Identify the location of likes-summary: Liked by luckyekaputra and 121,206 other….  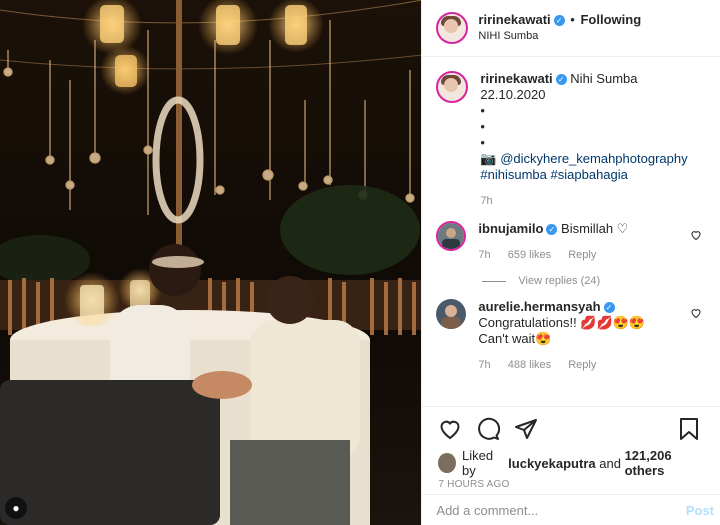
(571, 463).